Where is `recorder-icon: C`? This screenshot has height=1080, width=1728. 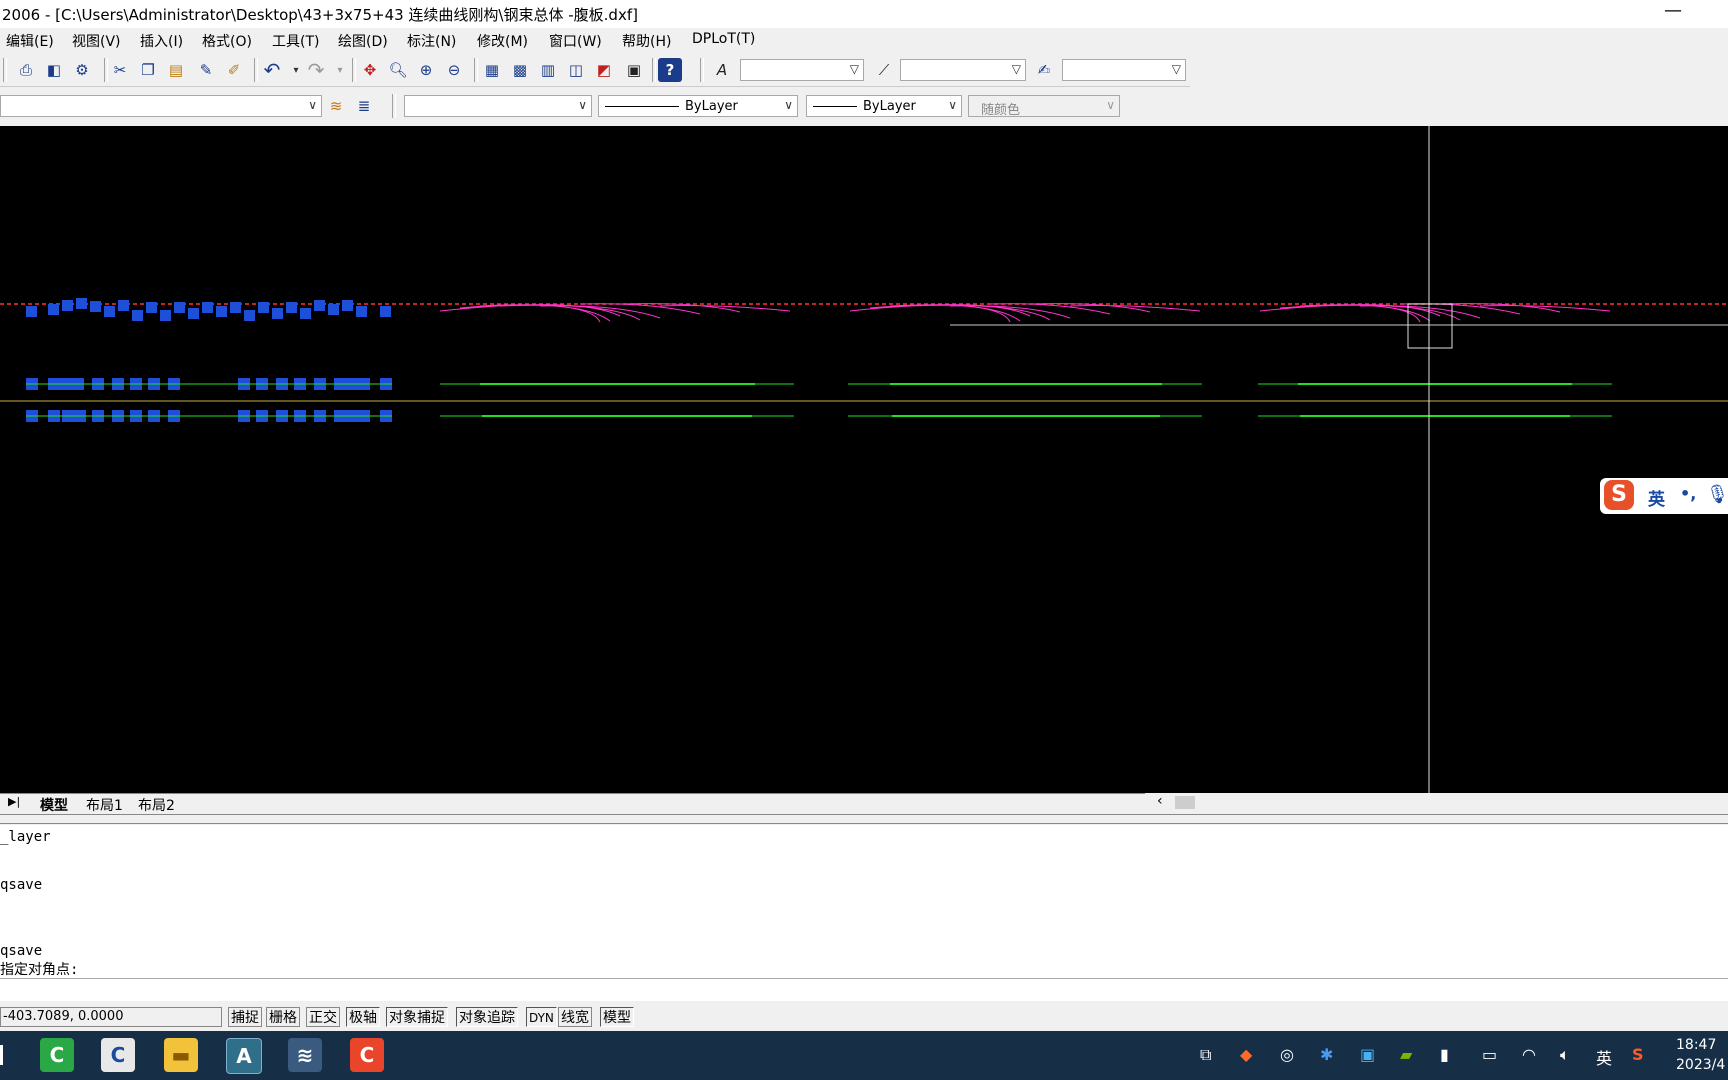
recorder-icon: C is located at coordinates (367, 1055).